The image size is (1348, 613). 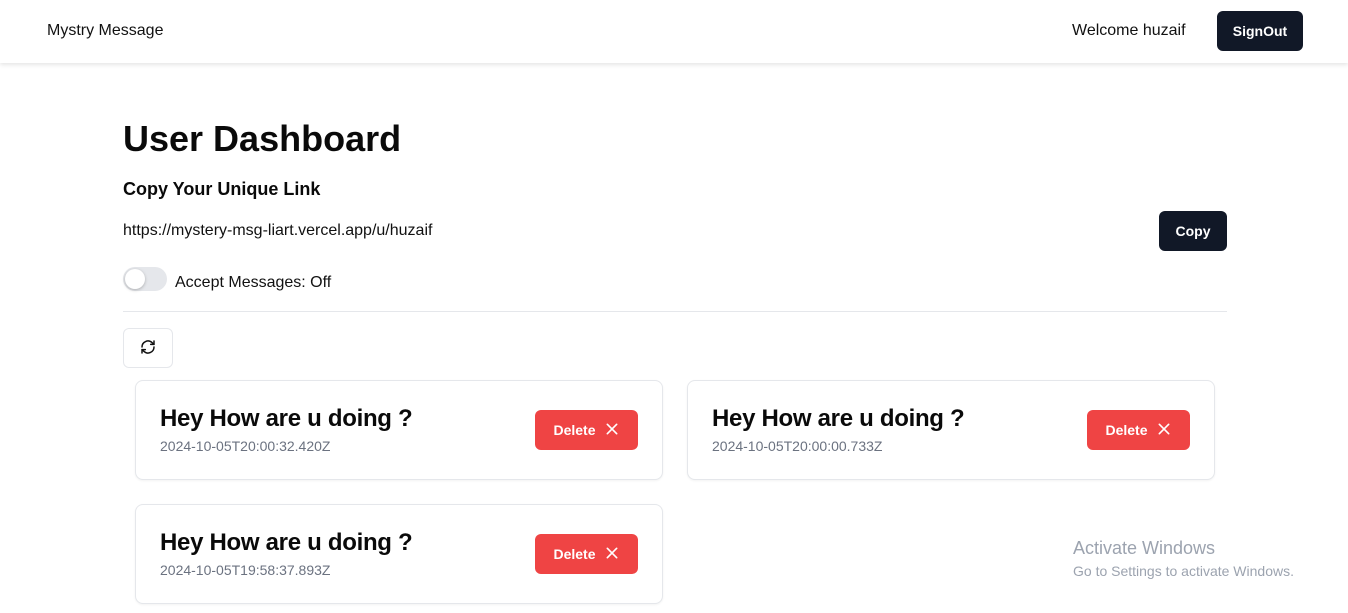 What do you see at coordinates (675, 311) in the screenshot?
I see `divider` at bounding box center [675, 311].